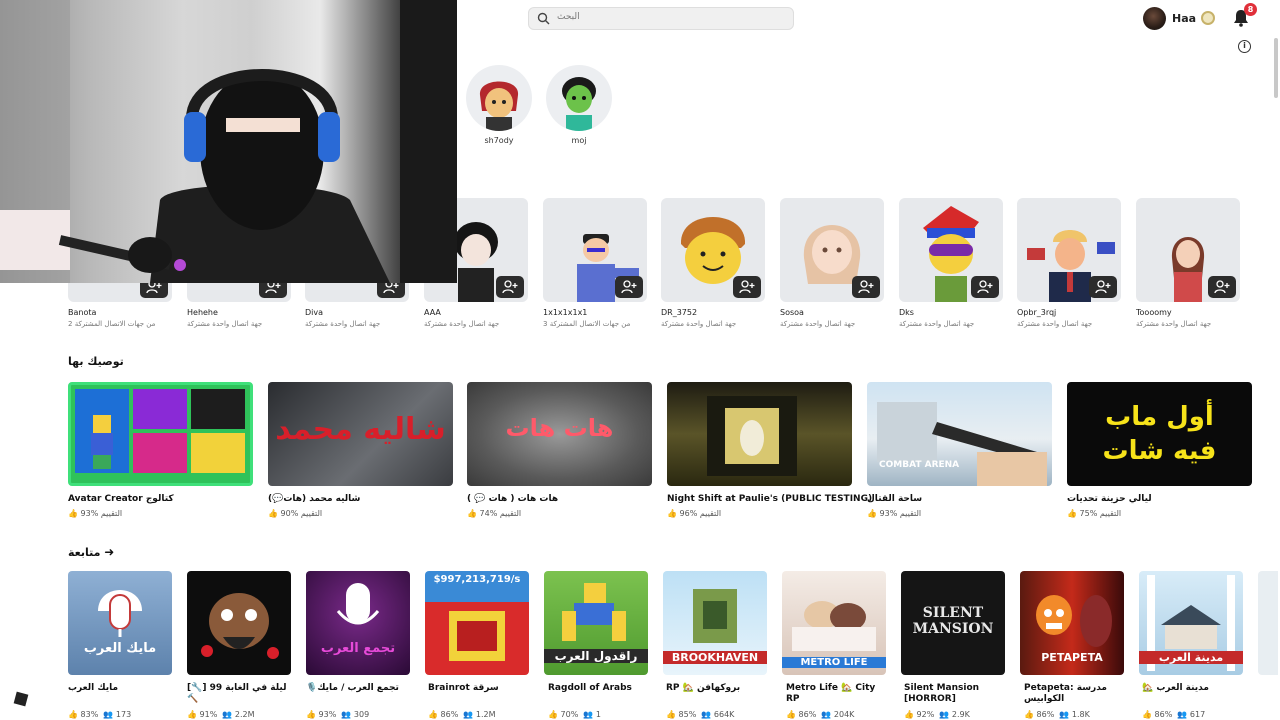 The height and width of the screenshot is (720, 1280). Describe the element at coordinates (91, 552) in the screenshot. I see `section-title-continue: متابعة ➜` at that location.